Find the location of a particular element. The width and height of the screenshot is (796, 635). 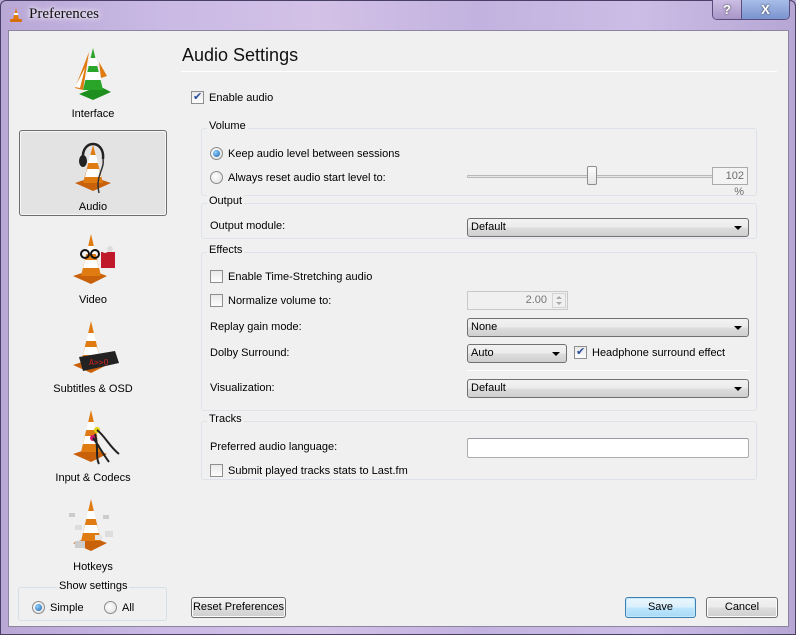

checkbox-label: Enable Time-Stretching audio is located at coordinates (300, 276).